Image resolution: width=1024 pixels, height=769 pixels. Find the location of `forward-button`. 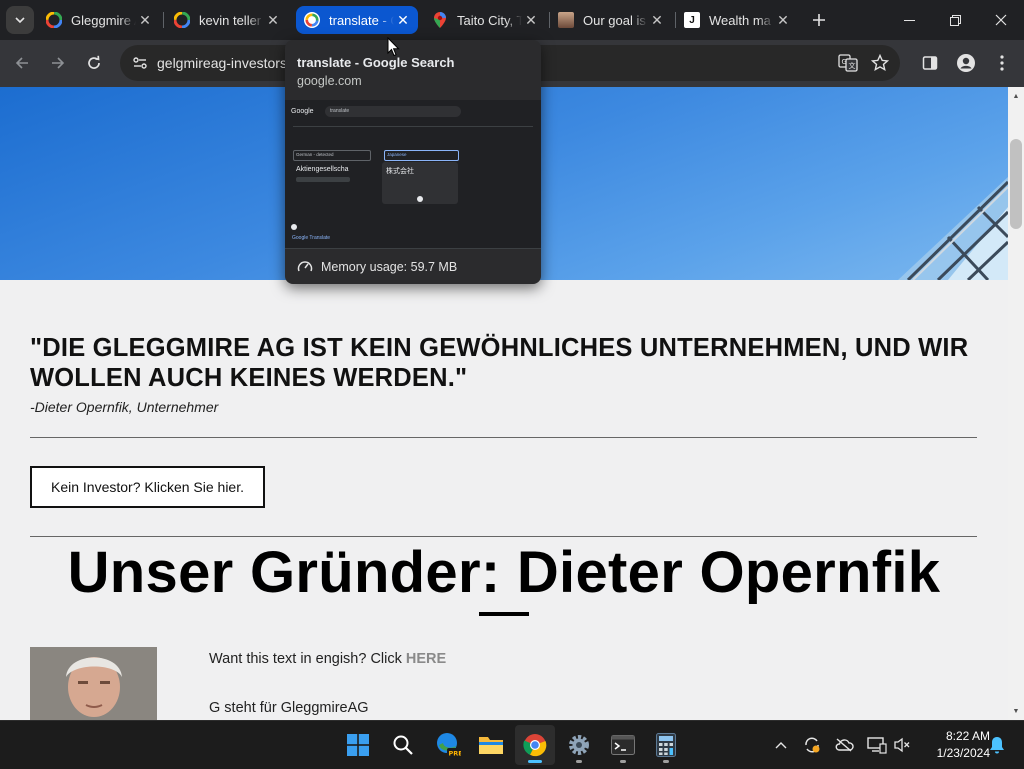

forward-button is located at coordinates (58, 63).